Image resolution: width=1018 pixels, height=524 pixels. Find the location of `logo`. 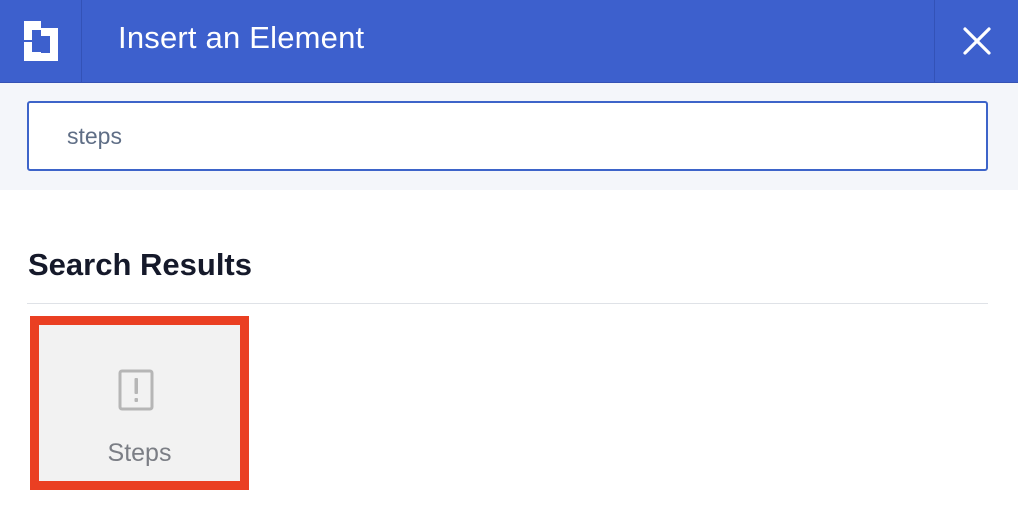

logo is located at coordinates (41, 41).